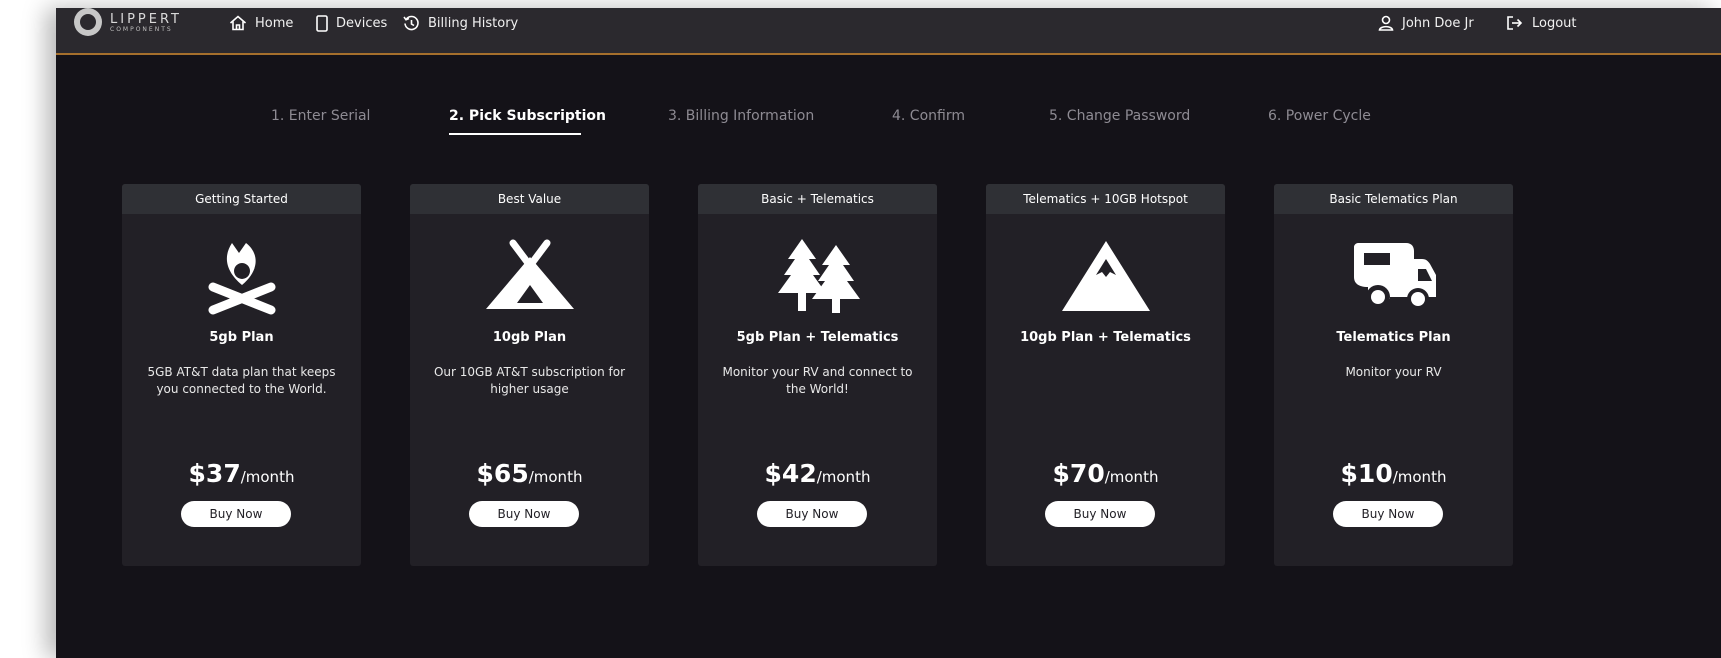 Image resolution: width=1721 pixels, height=658 pixels. What do you see at coordinates (1394, 276) in the screenshot?
I see `rv-icon` at bounding box center [1394, 276].